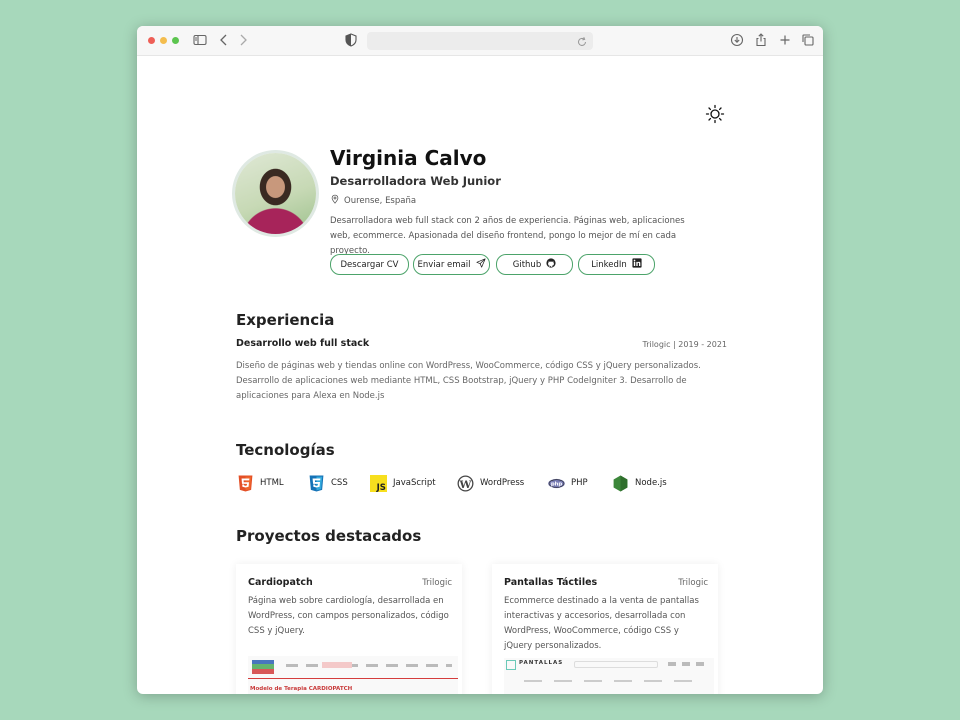  What do you see at coordinates (285, 450) in the screenshot?
I see `technologies-heading: Tecnologías` at bounding box center [285, 450].